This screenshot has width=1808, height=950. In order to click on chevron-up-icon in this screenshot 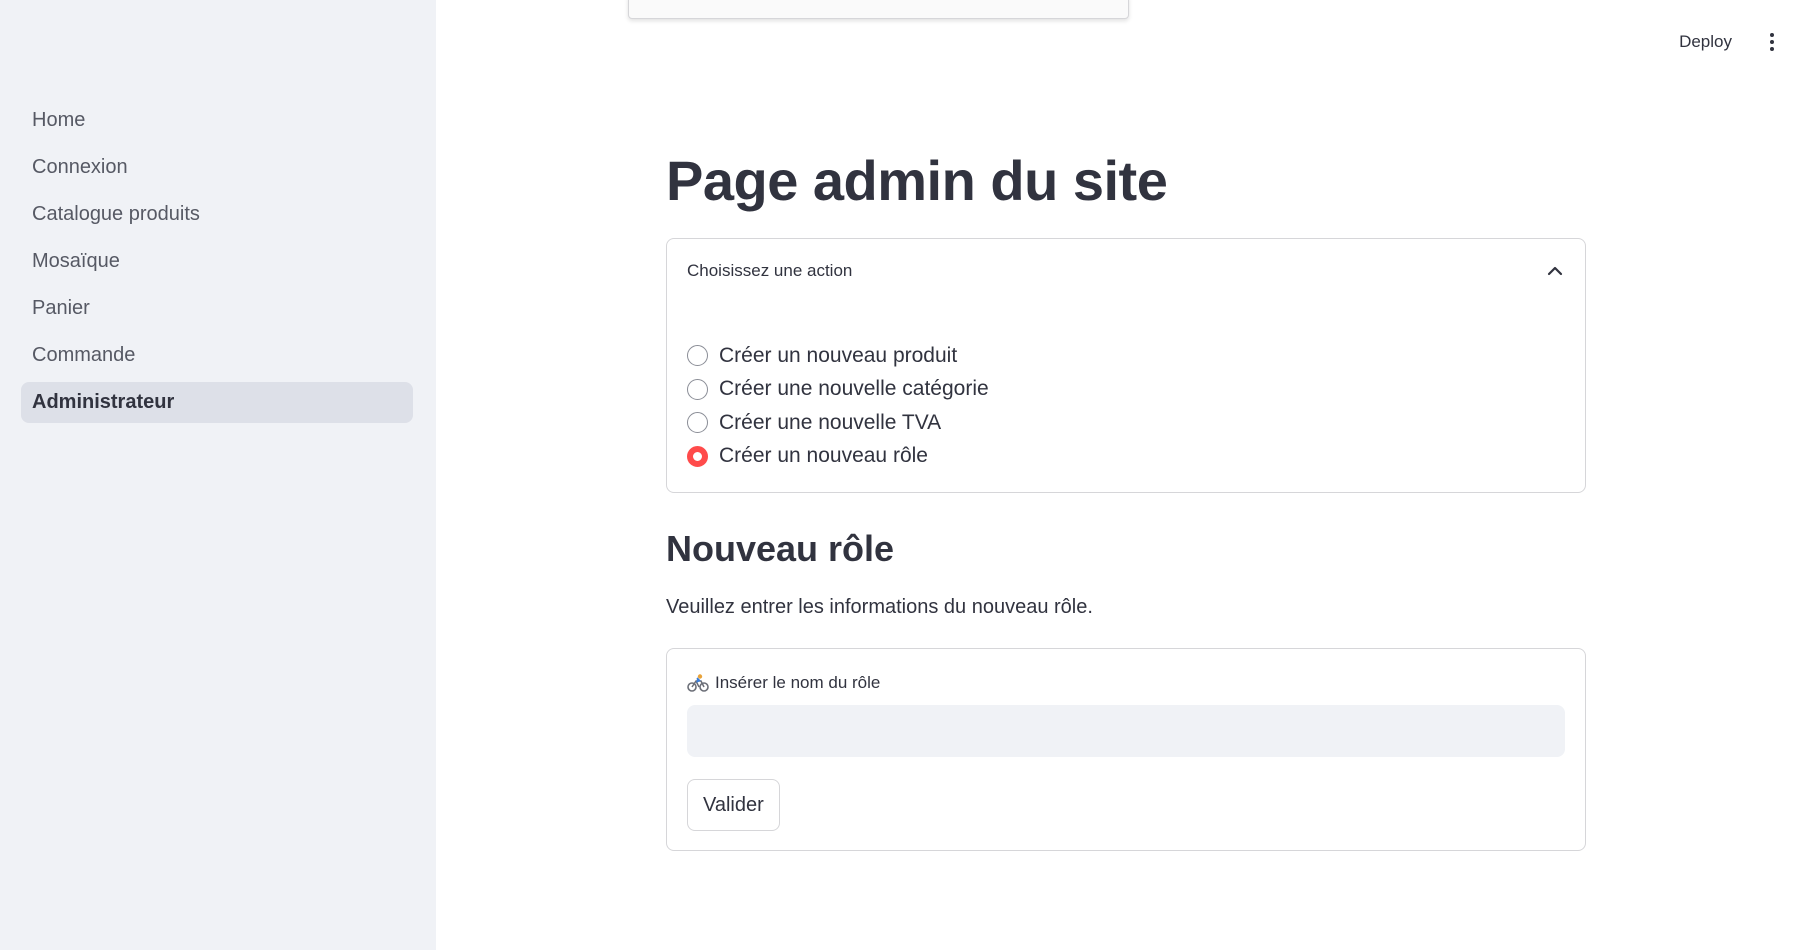, I will do `click(1555, 271)`.